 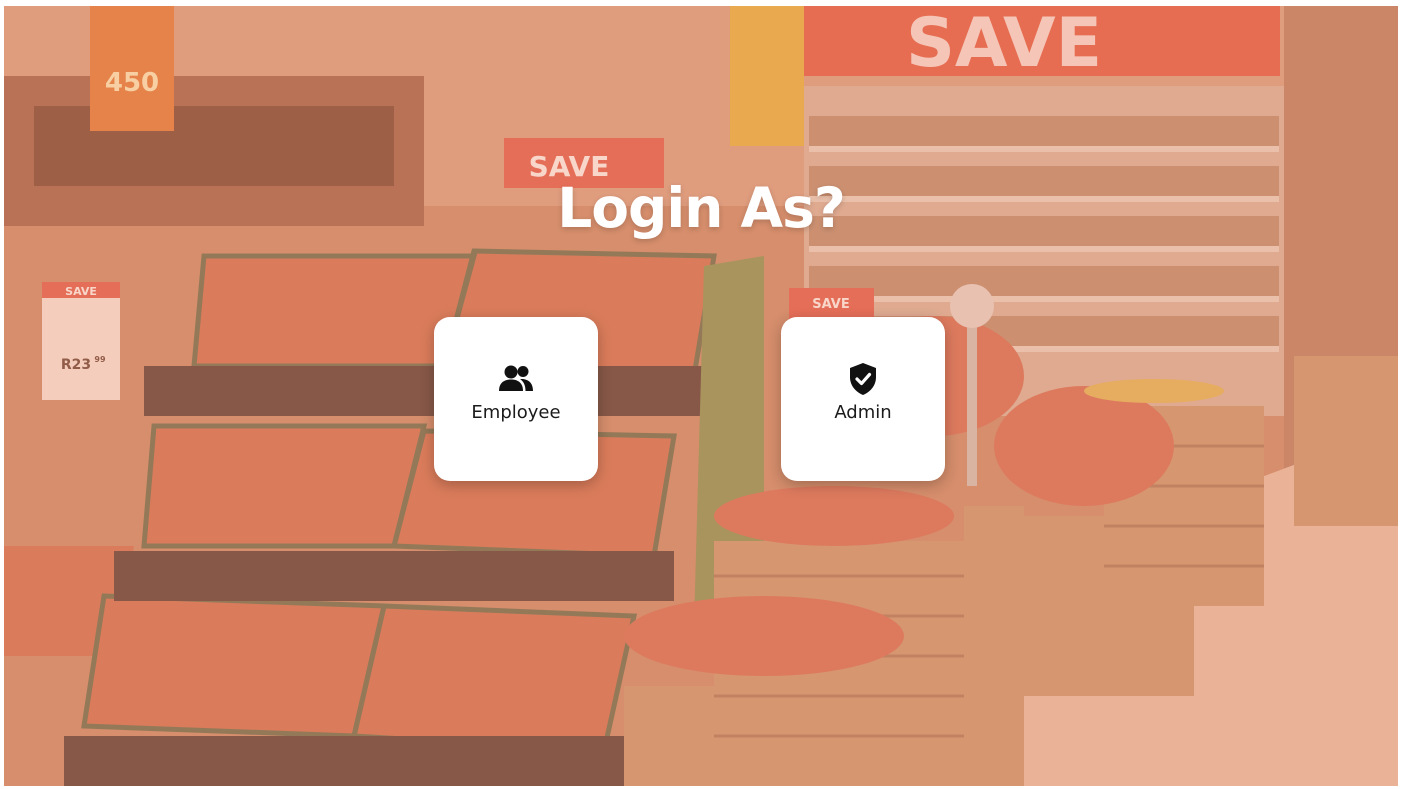 I want to click on admin-label: Admin, so click(x=863, y=412).